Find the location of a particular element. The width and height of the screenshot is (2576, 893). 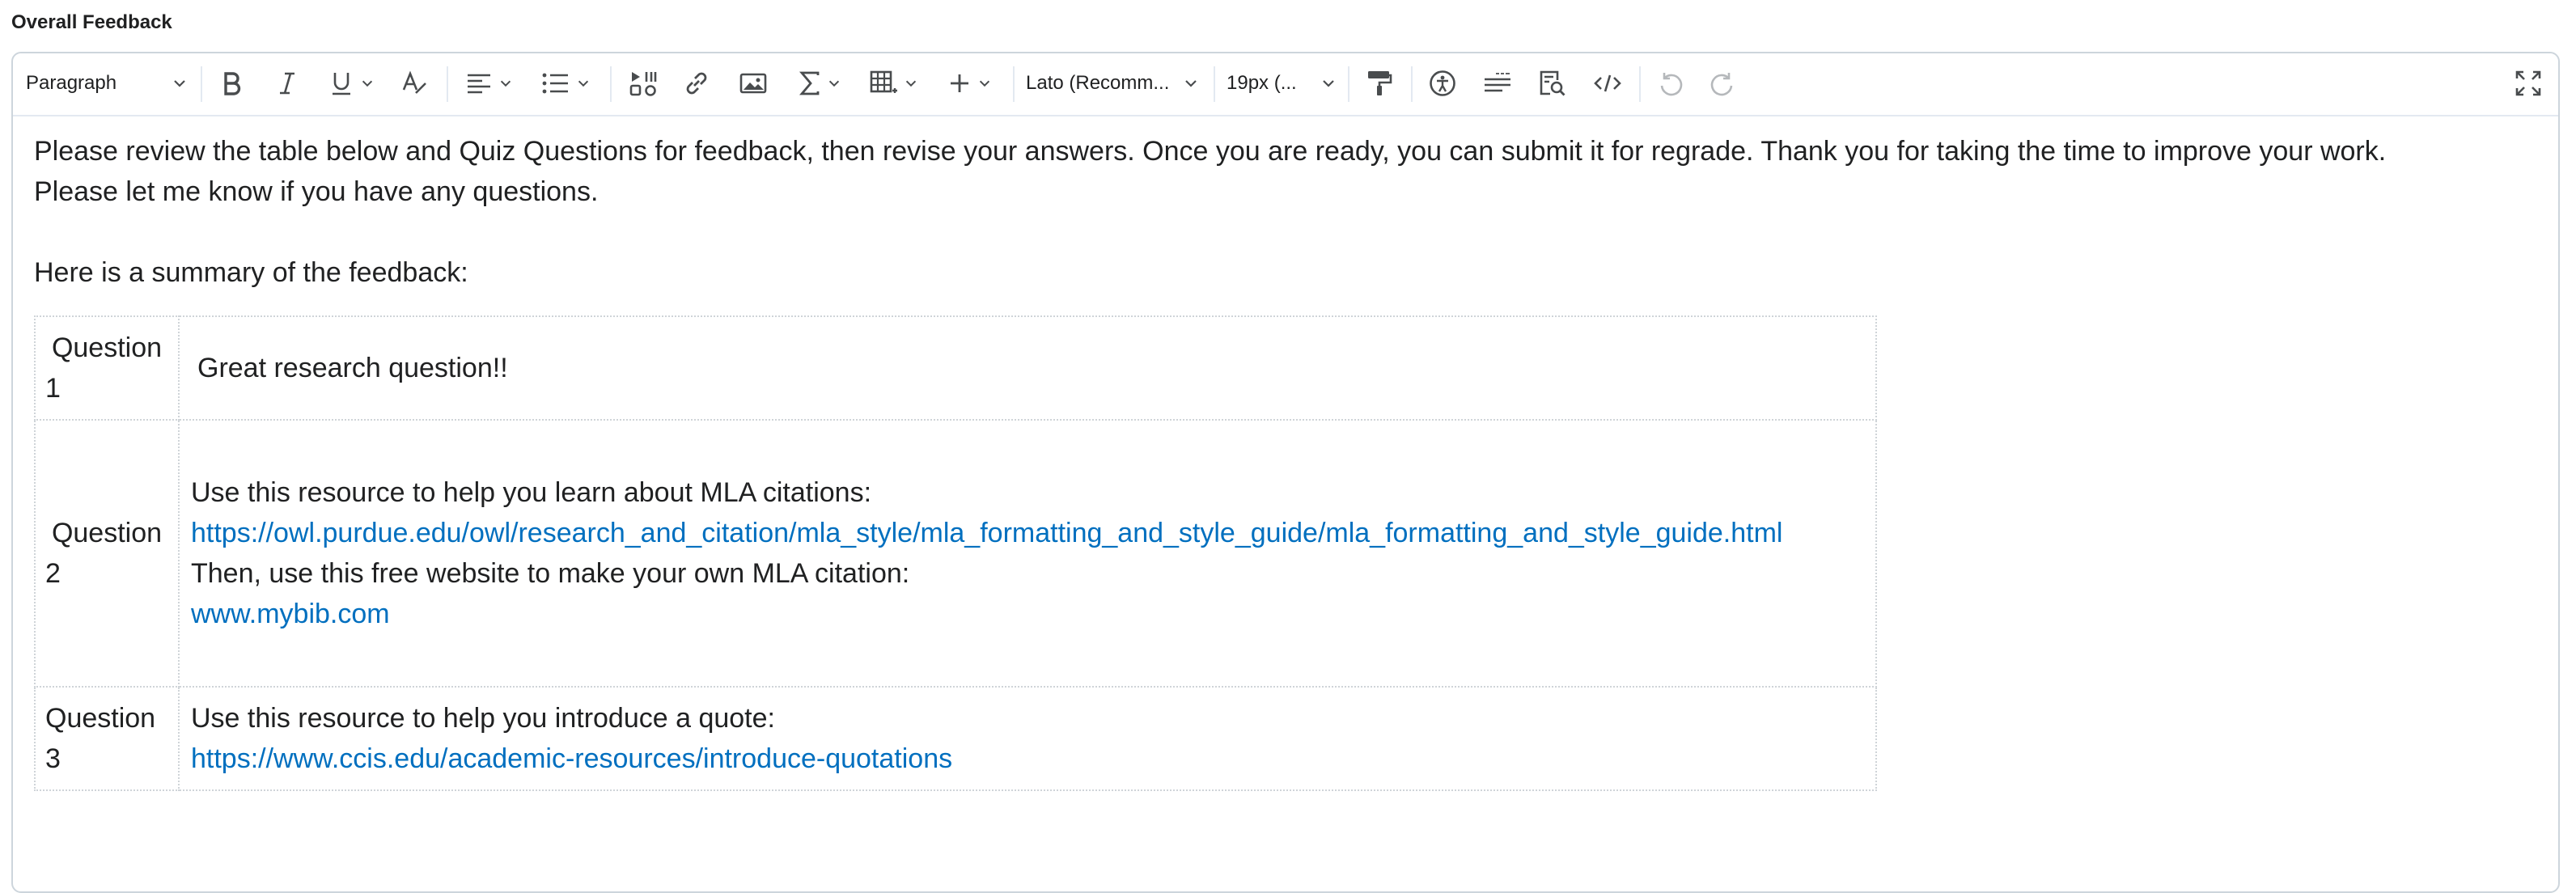

word-count-button is located at coordinates (1497, 84).